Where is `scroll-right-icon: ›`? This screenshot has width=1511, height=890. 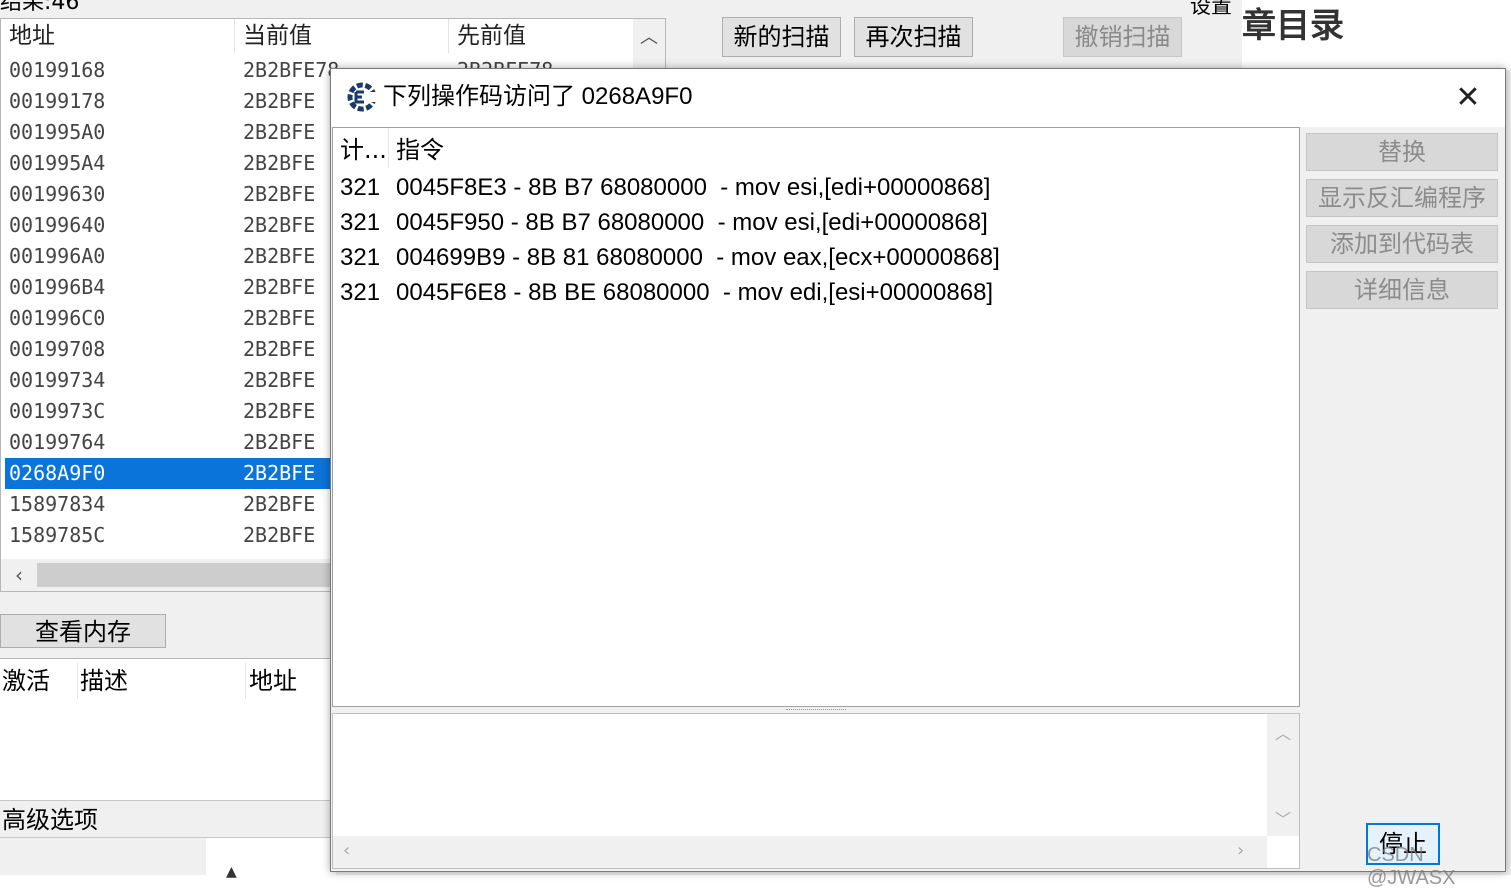
scroll-right-icon: › is located at coordinates (1240, 850).